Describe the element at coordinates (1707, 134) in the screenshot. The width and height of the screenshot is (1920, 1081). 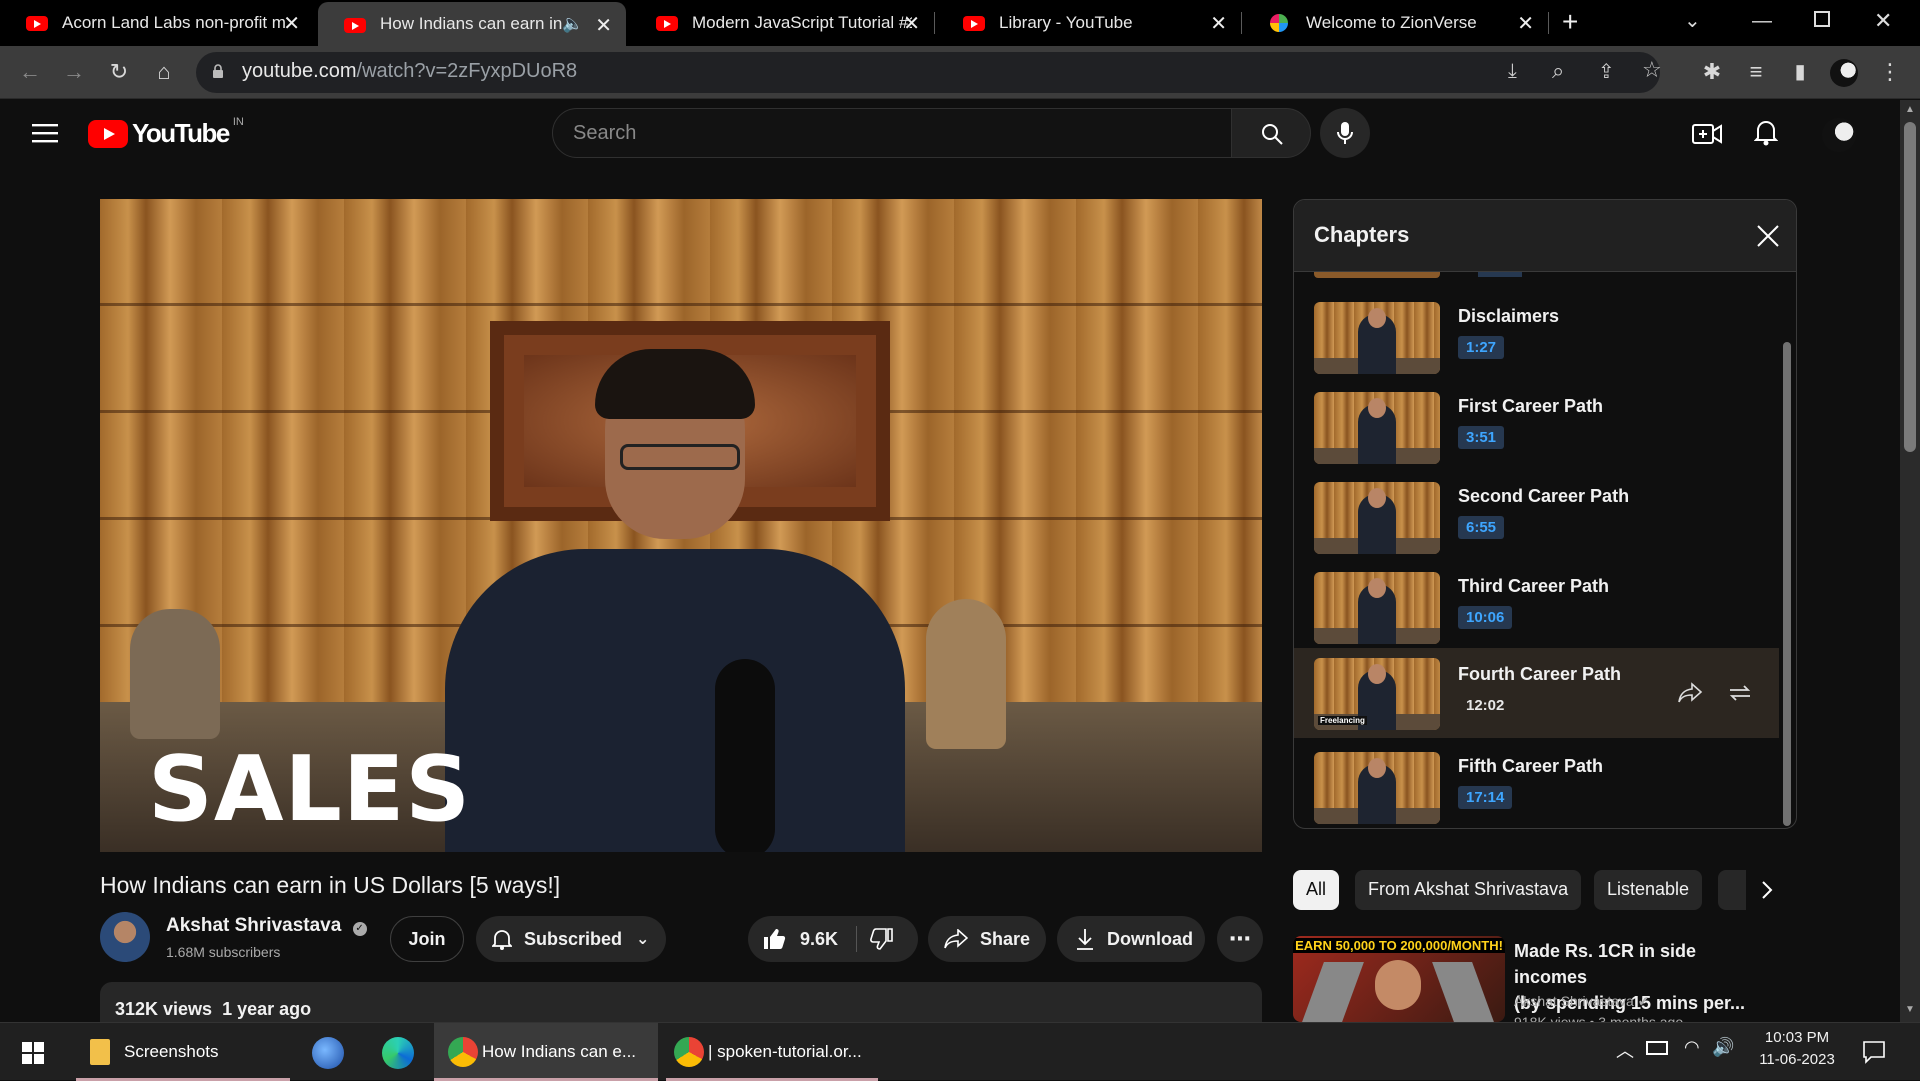
I see `create-video-icon` at that location.